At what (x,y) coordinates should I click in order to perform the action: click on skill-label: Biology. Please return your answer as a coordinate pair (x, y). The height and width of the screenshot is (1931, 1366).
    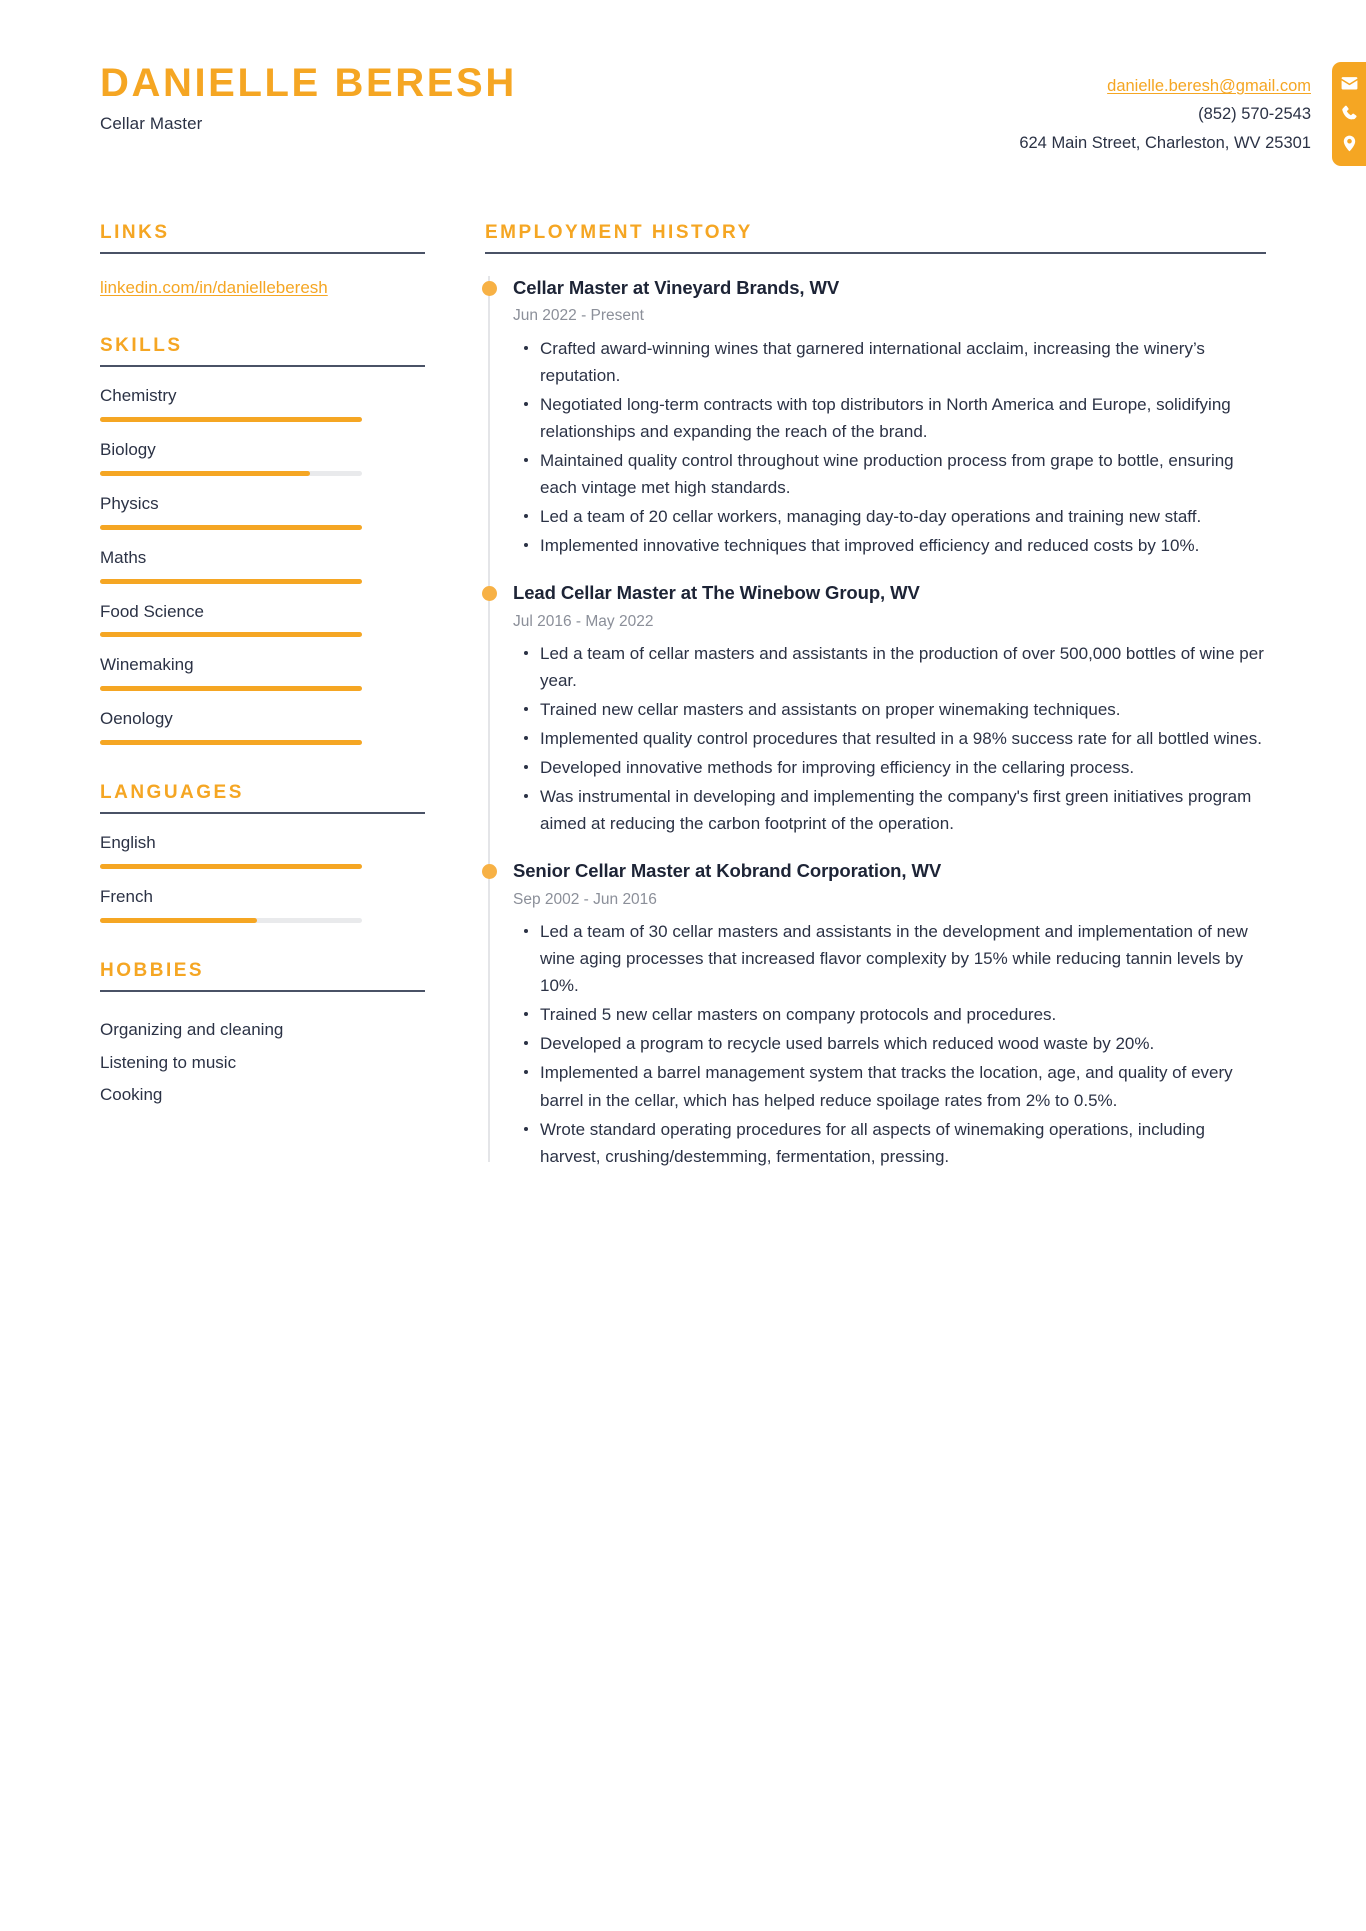
    Looking at the image, I should click on (128, 449).